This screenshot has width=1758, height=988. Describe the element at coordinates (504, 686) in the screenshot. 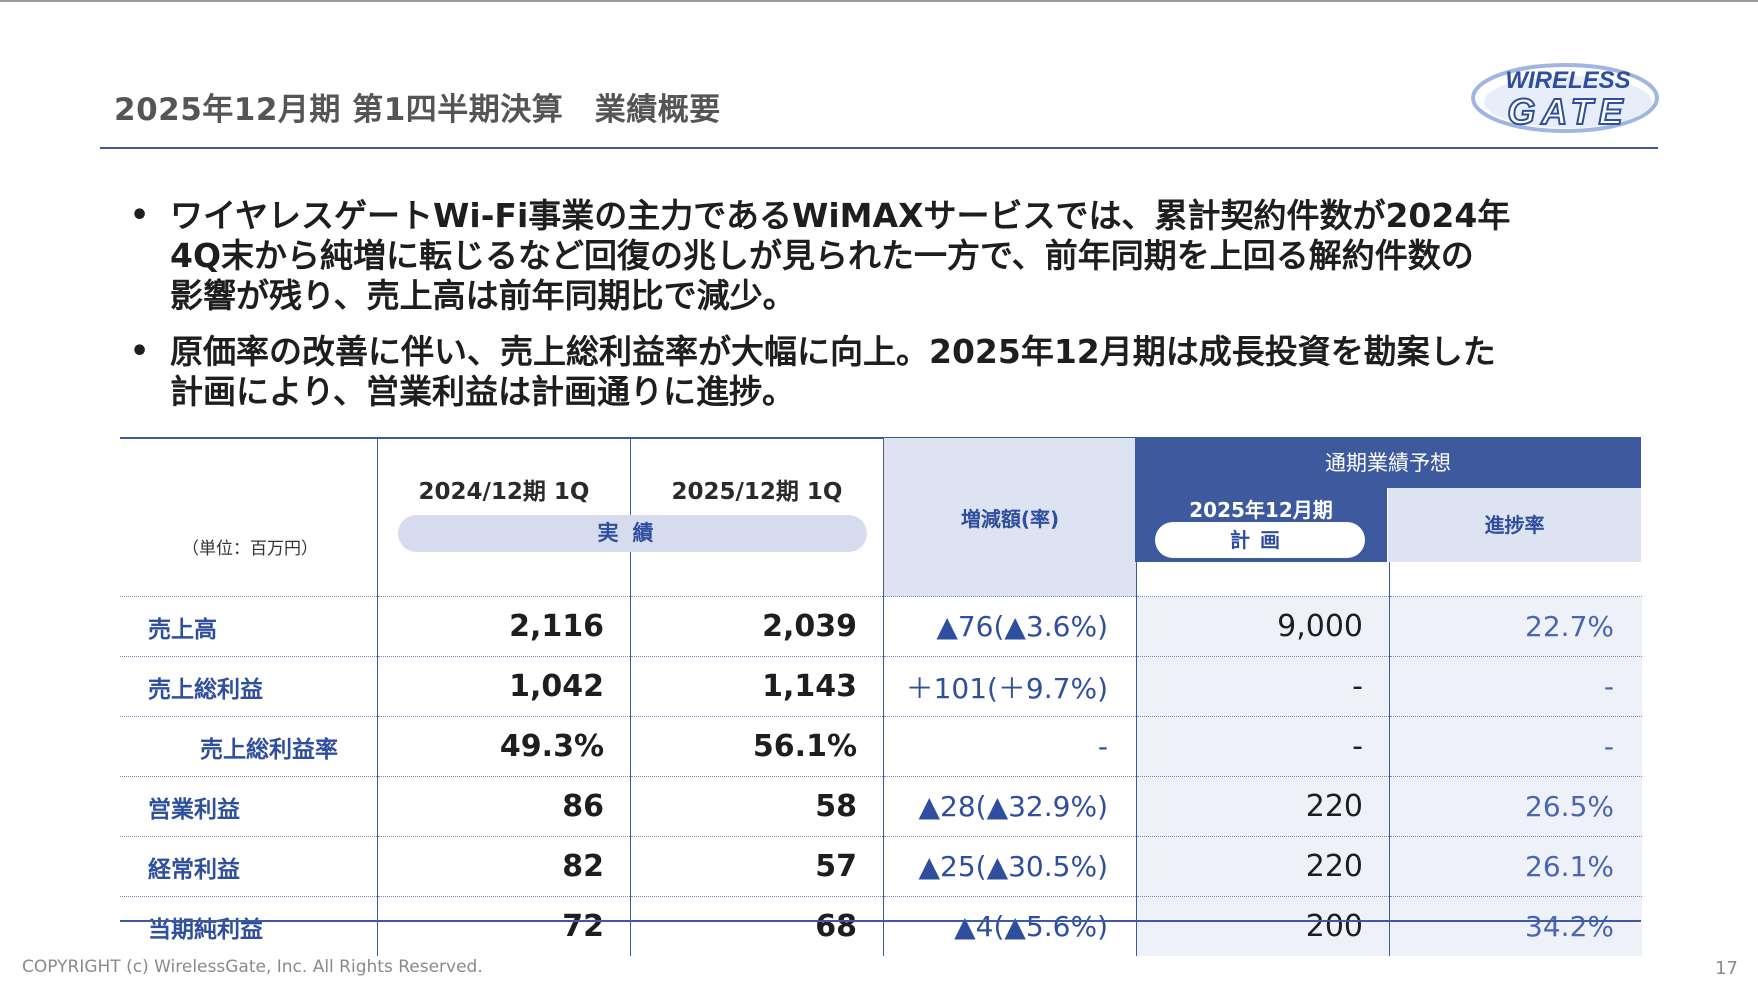

I see `row-prev-value: 1,042` at that location.